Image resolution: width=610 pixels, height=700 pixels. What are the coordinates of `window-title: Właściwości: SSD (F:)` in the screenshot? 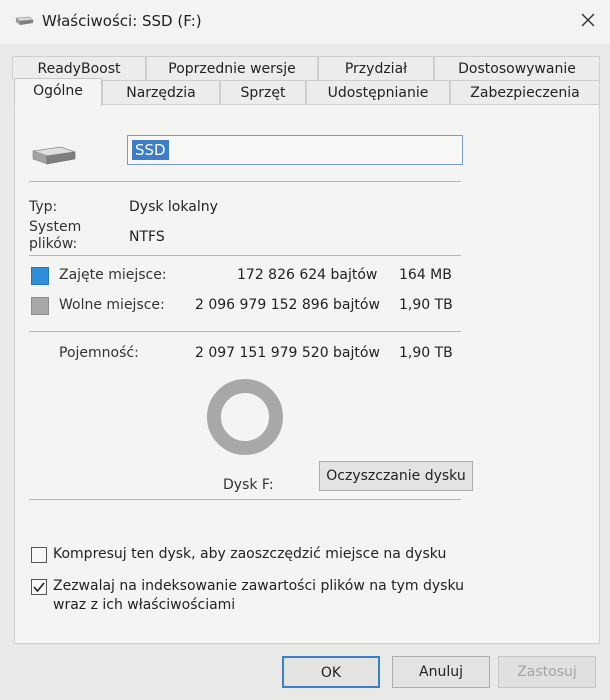 It's located at (122, 21).